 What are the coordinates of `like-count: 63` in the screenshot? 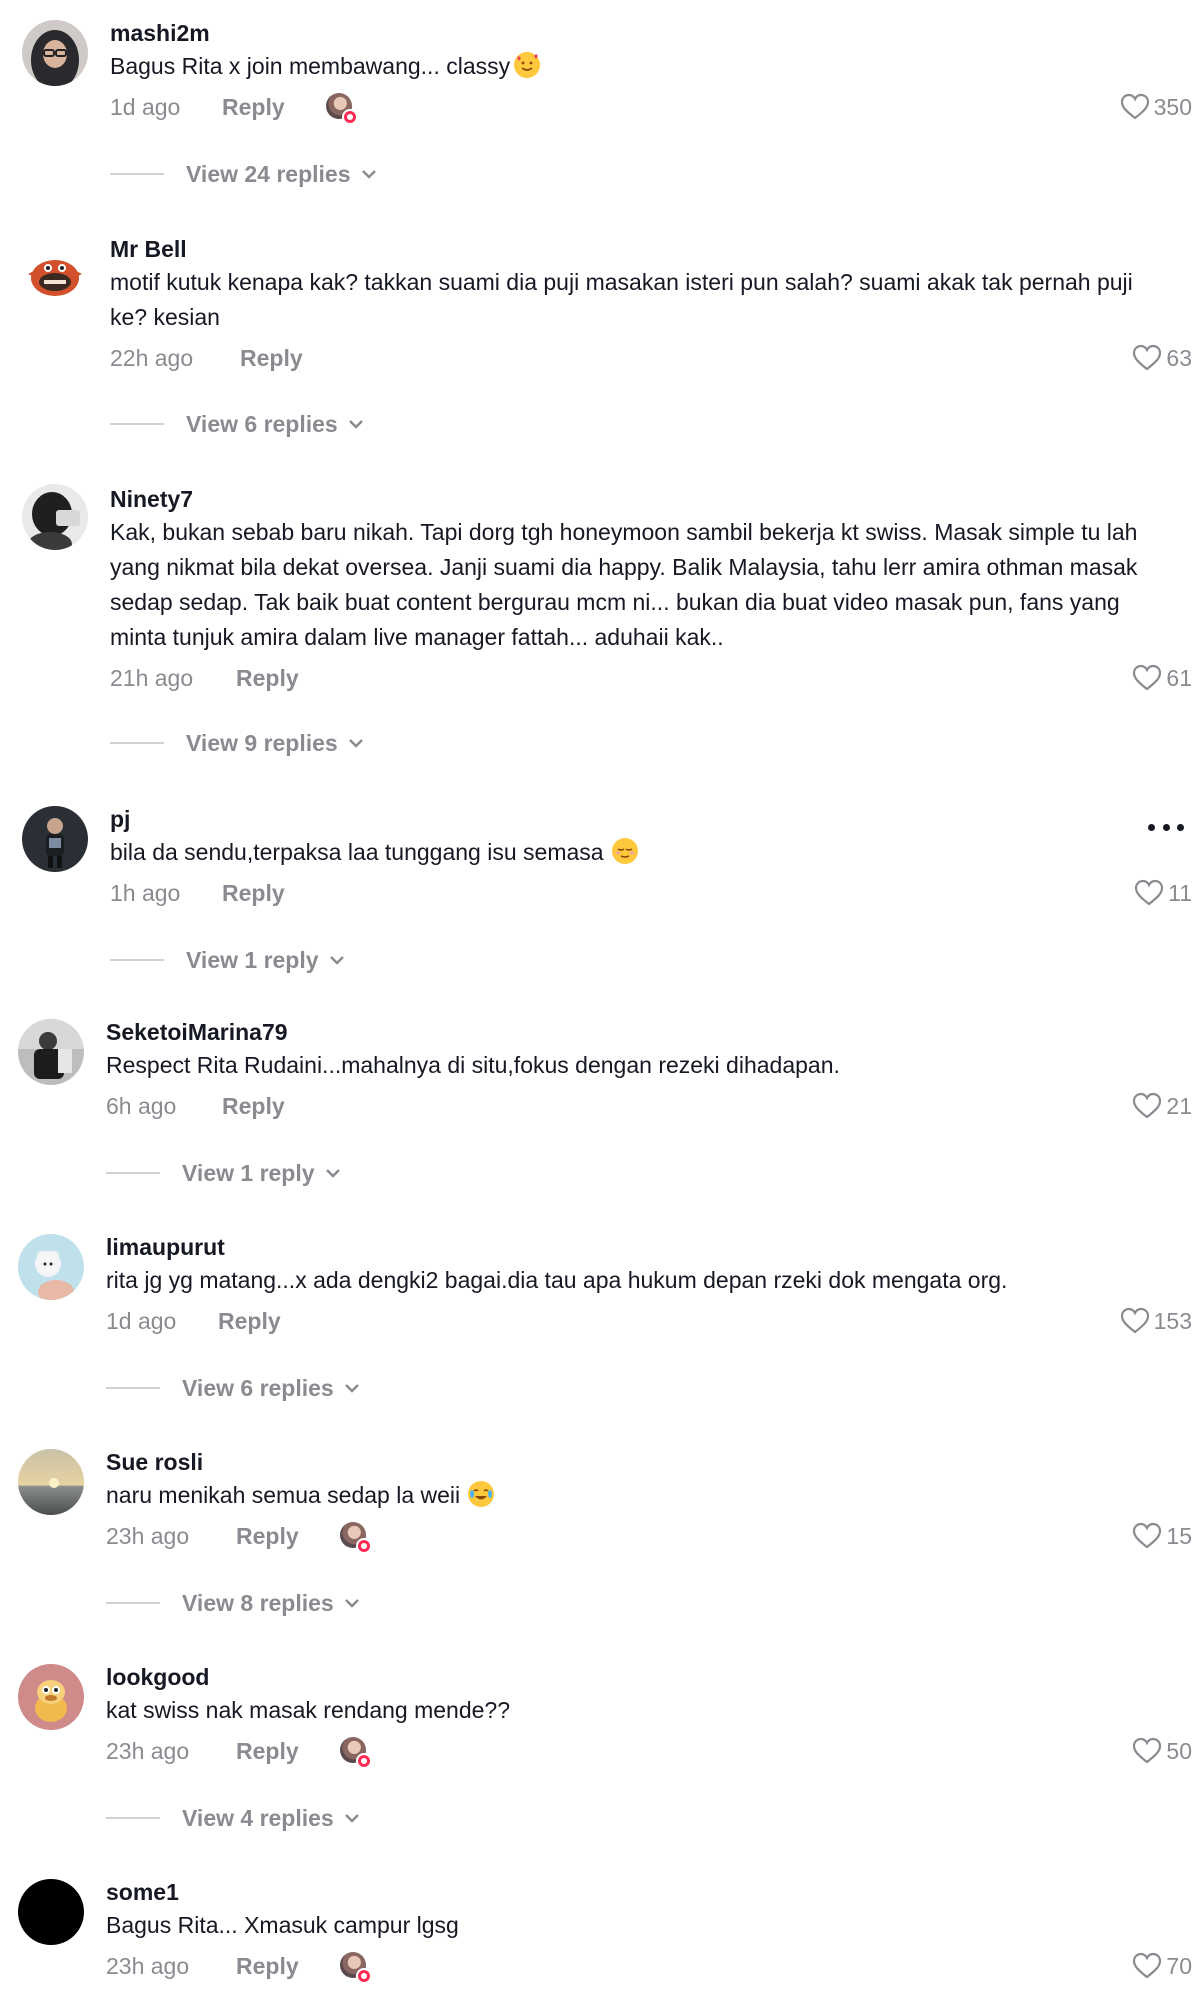 It's located at (1179, 358).